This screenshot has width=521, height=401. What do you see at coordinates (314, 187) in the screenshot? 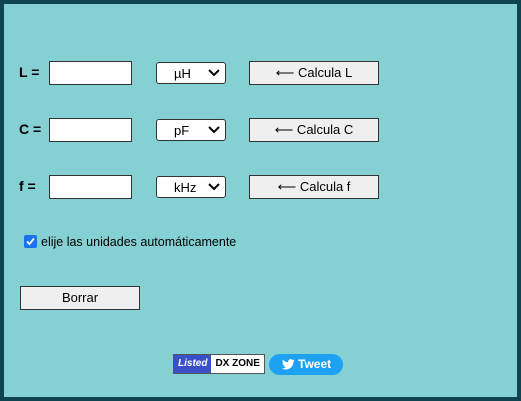
I see `calculate-f-button: ⟵ Calcula f` at bounding box center [314, 187].